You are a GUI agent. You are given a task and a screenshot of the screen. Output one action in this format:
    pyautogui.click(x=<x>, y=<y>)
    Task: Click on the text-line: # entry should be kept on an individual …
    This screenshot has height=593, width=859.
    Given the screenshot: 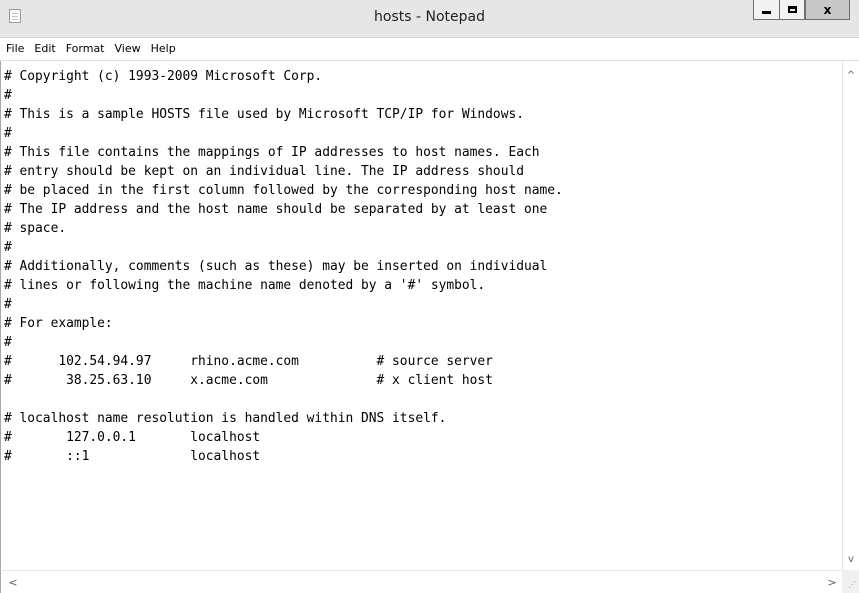 What is the action you would take?
    pyautogui.click(x=264, y=171)
    